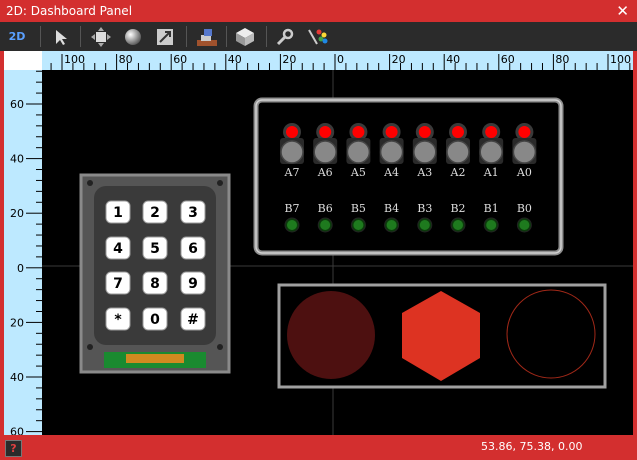  Describe the element at coordinates (155, 213) in the screenshot. I see `keypad-key-label: 2` at that location.